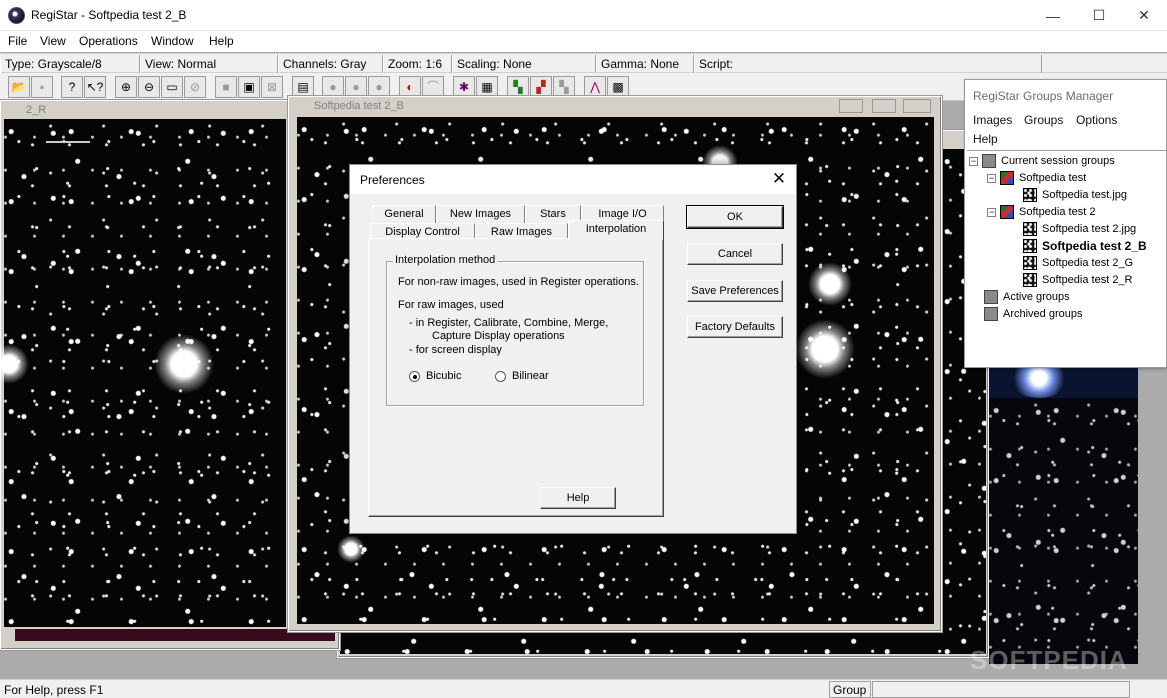 The image size is (1167, 698). I want to click on radio-bicubic: Bicubic, so click(435, 376).